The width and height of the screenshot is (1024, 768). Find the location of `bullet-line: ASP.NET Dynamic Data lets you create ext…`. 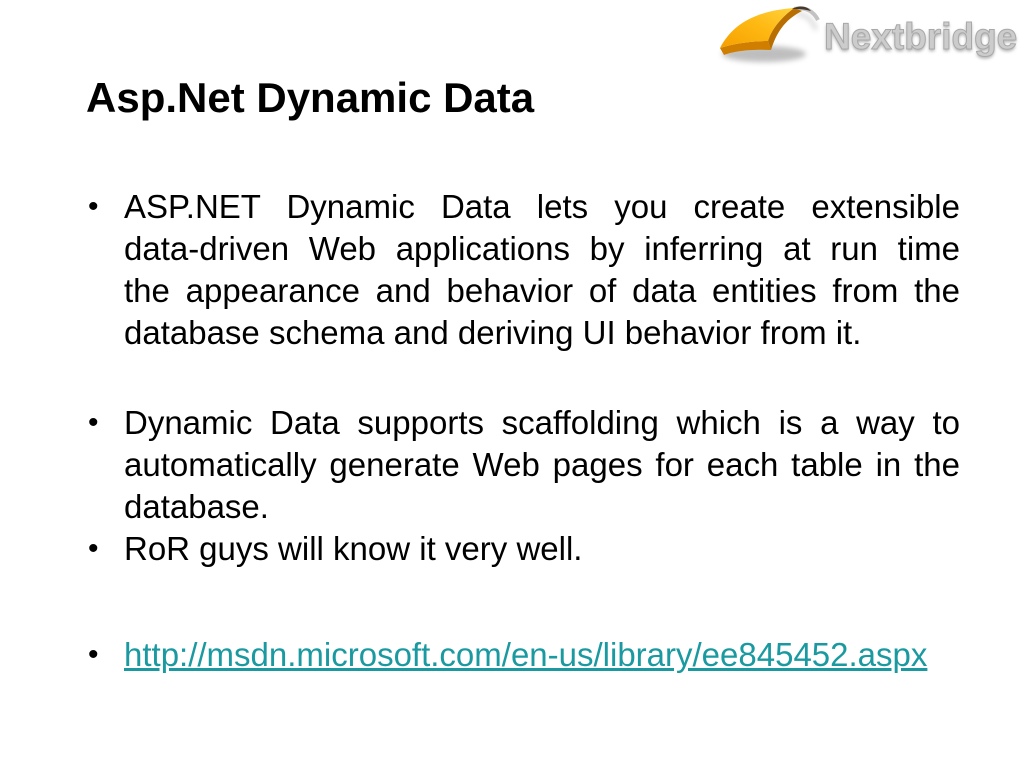

bullet-line: ASP.NET Dynamic Data lets you create ext… is located at coordinates (542, 206).